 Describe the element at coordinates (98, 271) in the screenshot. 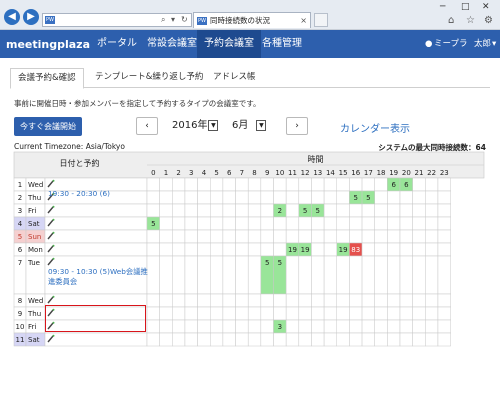

I see `reservation-line: 09:30 - 10:30 (5)Web会議推` at that location.